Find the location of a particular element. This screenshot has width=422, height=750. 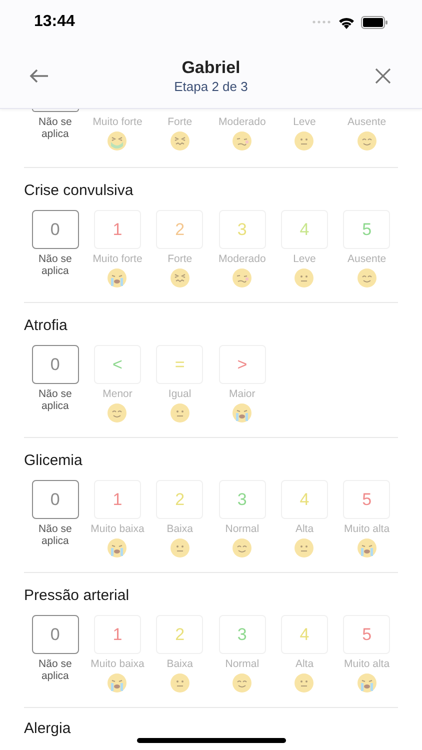

sick-face-icon is located at coordinates (117, 141).